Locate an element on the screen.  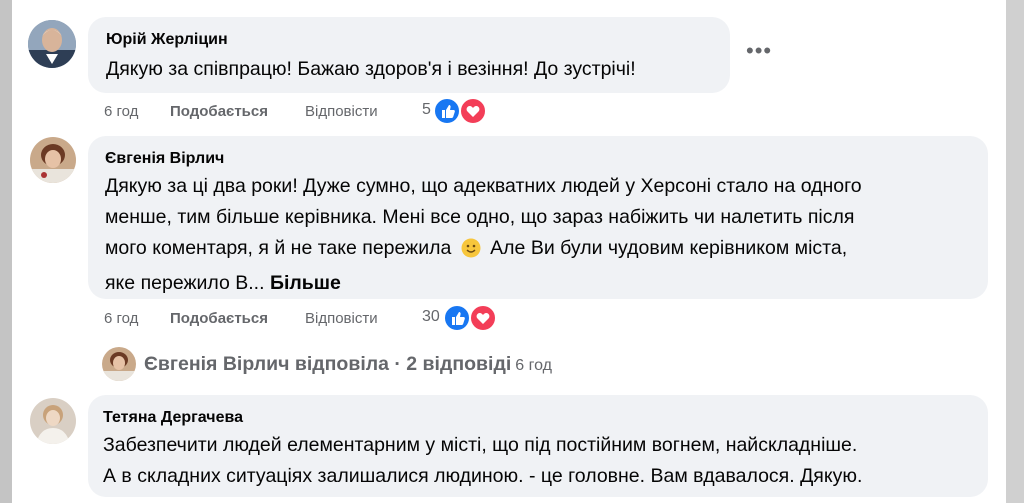
reaction-summary: 30 is located at coordinates (462, 318).